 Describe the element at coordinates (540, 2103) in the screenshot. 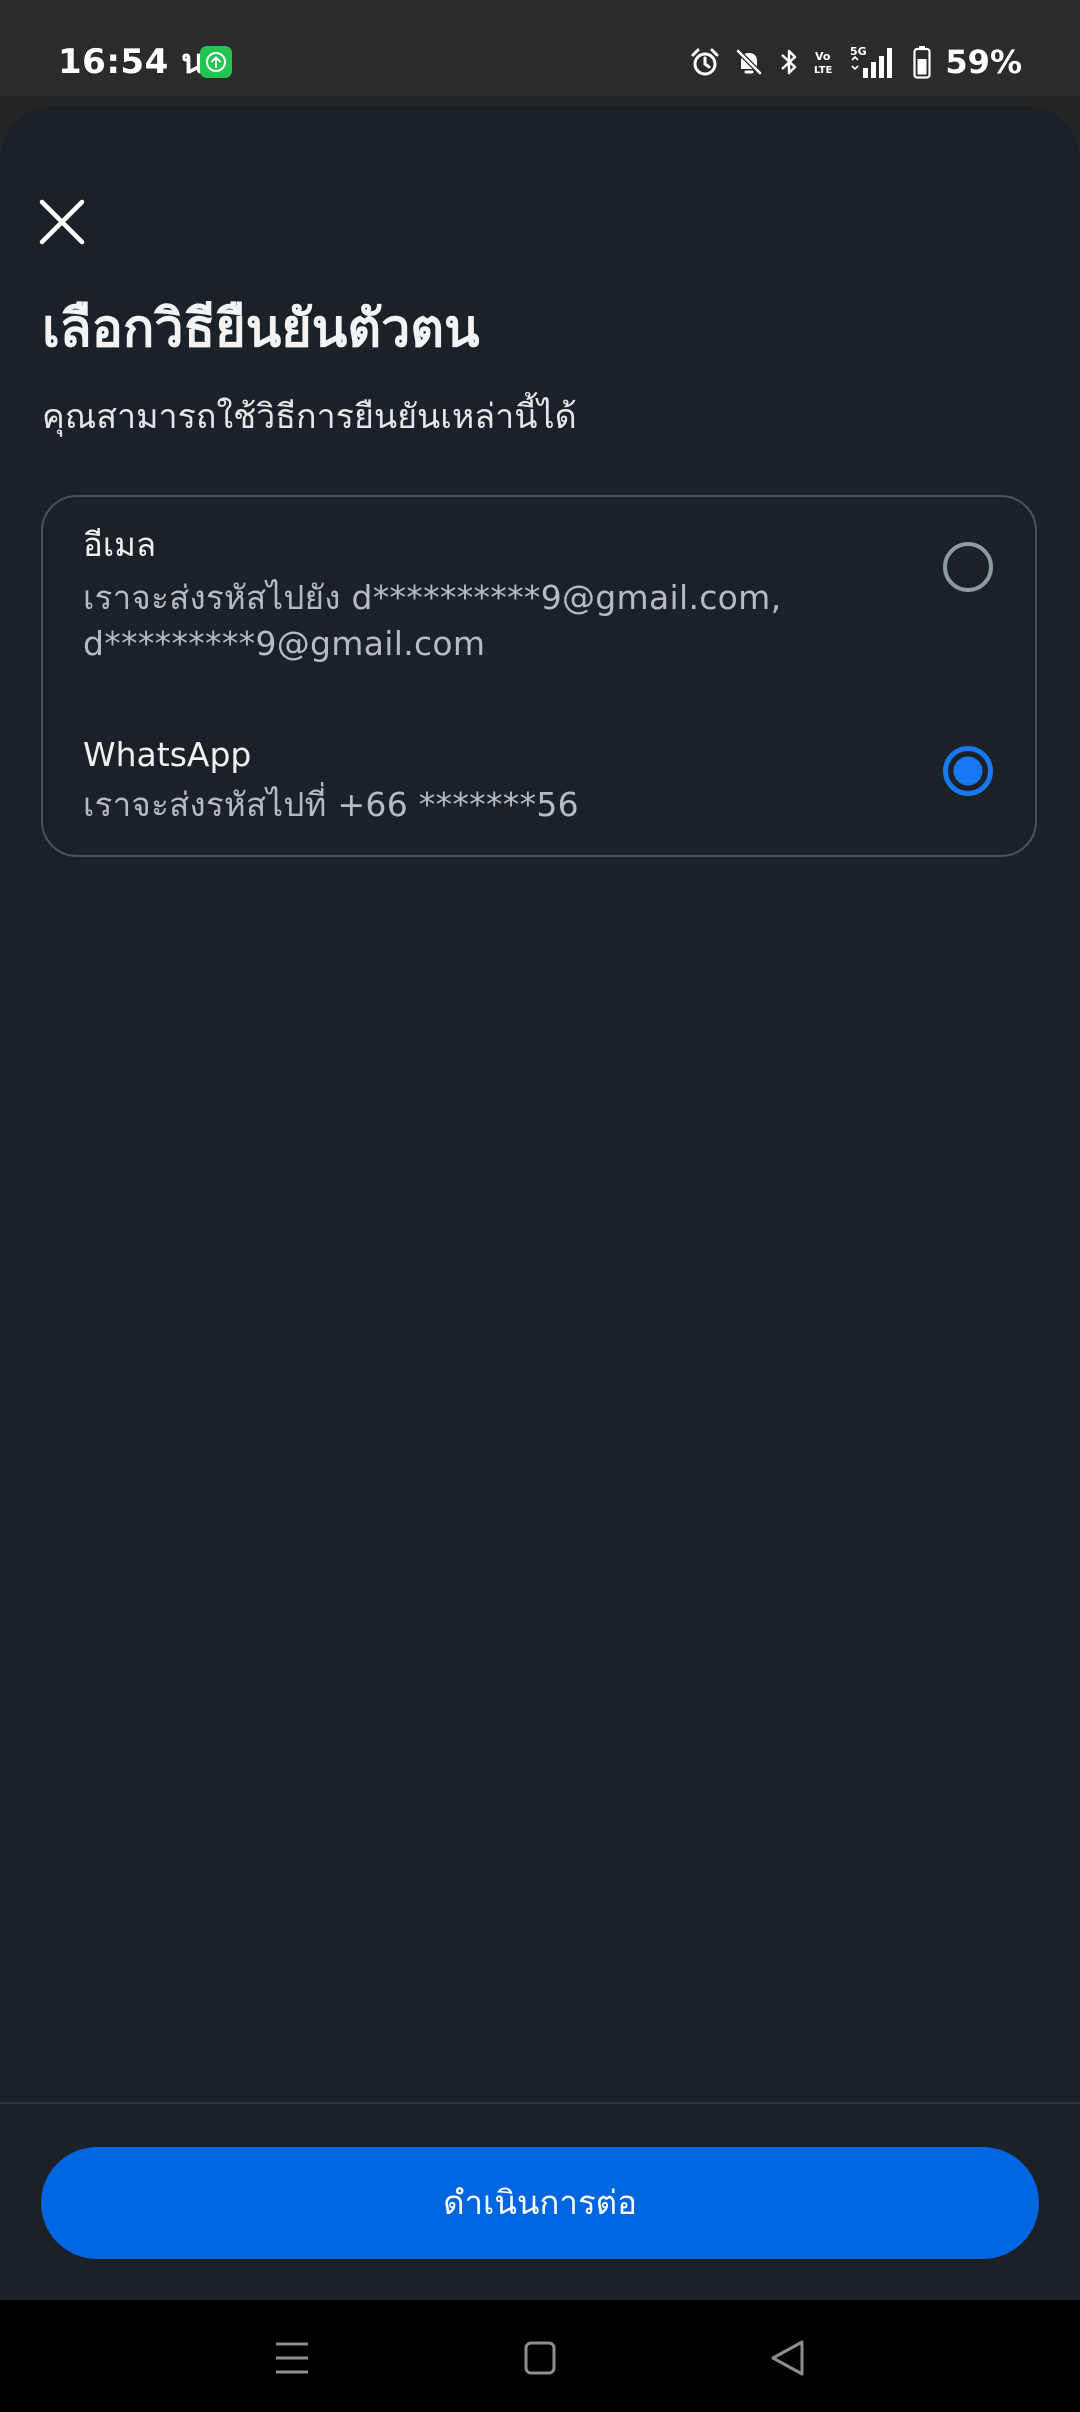

I see `footer-divider` at that location.